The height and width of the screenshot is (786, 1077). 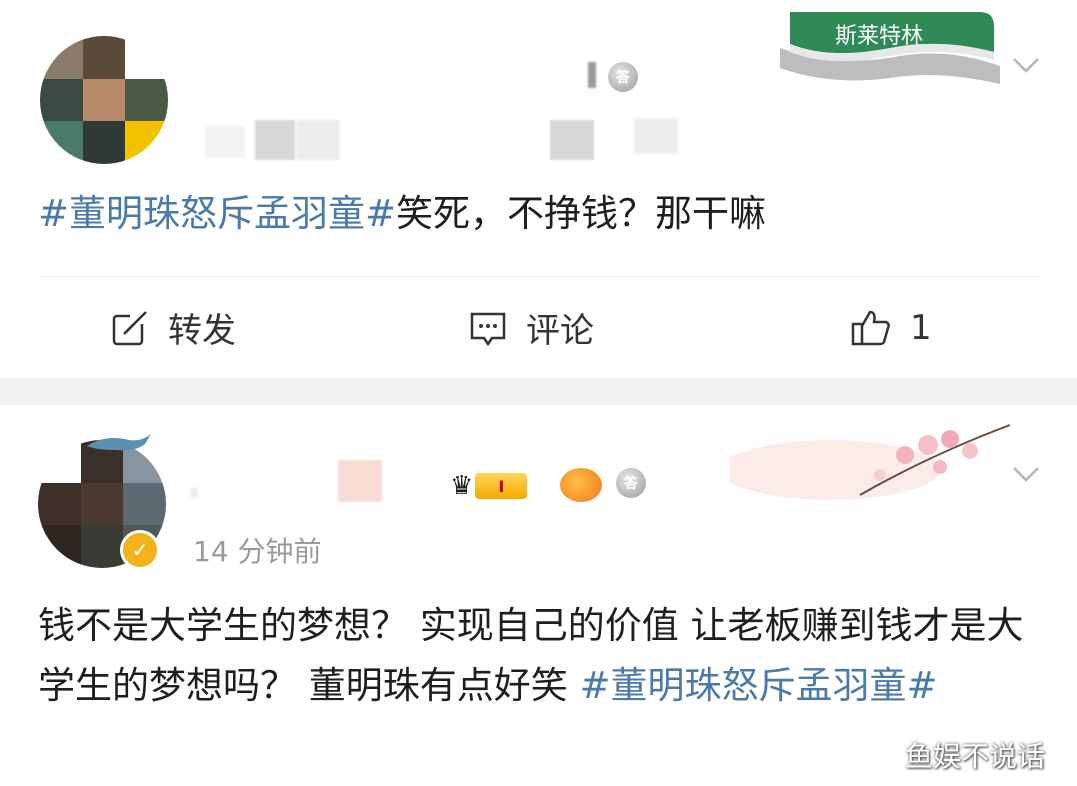 What do you see at coordinates (870, 462) in the screenshot?
I see `cherry-blossom-decoration` at bounding box center [870, 462].